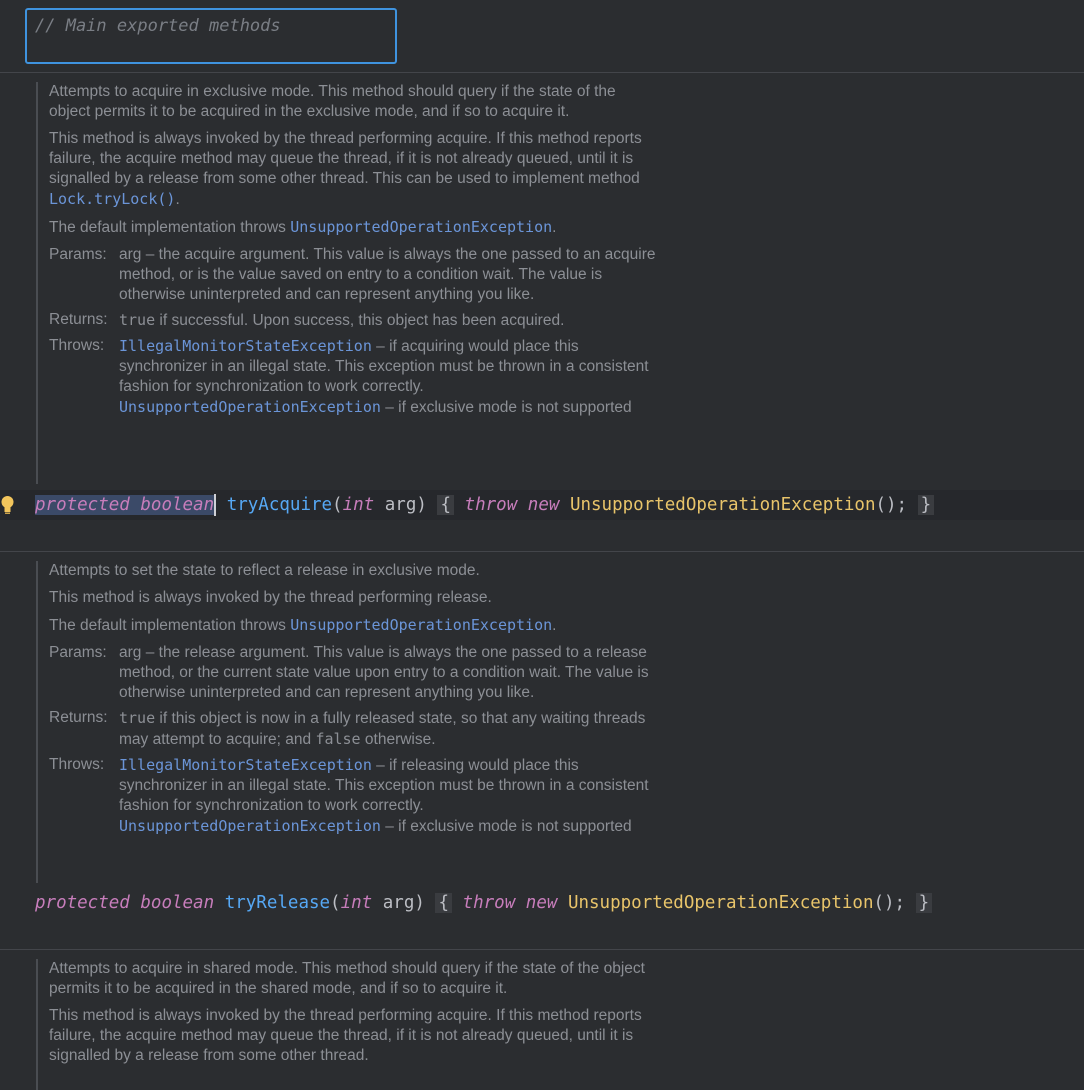 The width and height of the screenshot is (1084, 1090). Describe the element at coordinates (137, 320) in the screenshot. I see `returns-keyword: true` at that location.